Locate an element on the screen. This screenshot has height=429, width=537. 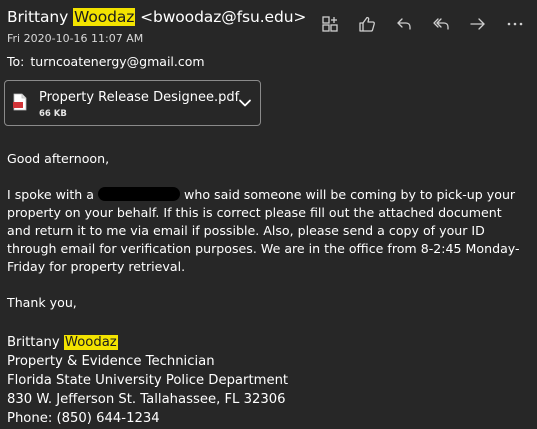
signature-phone: Phone: (850) 644-1234 is located at coordinates (83, 418).